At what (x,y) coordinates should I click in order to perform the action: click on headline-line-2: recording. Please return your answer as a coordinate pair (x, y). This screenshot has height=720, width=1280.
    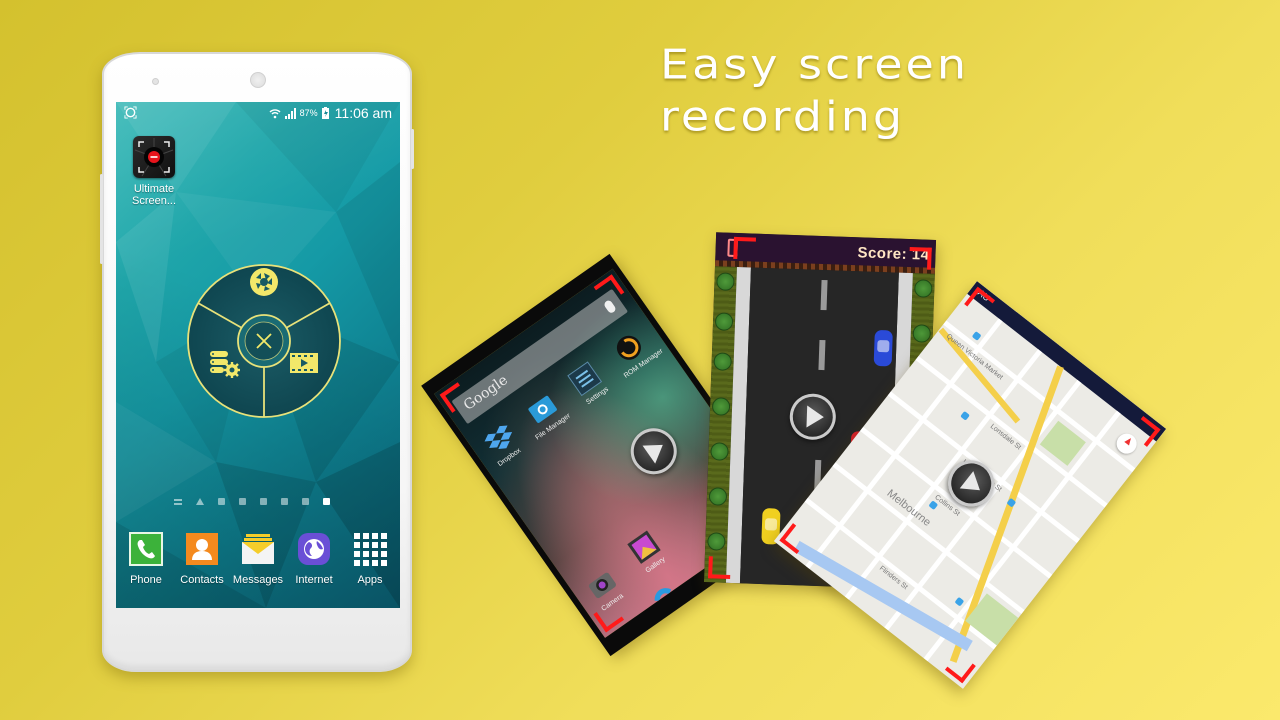
    Looking at the image, I should click on (783, 116).